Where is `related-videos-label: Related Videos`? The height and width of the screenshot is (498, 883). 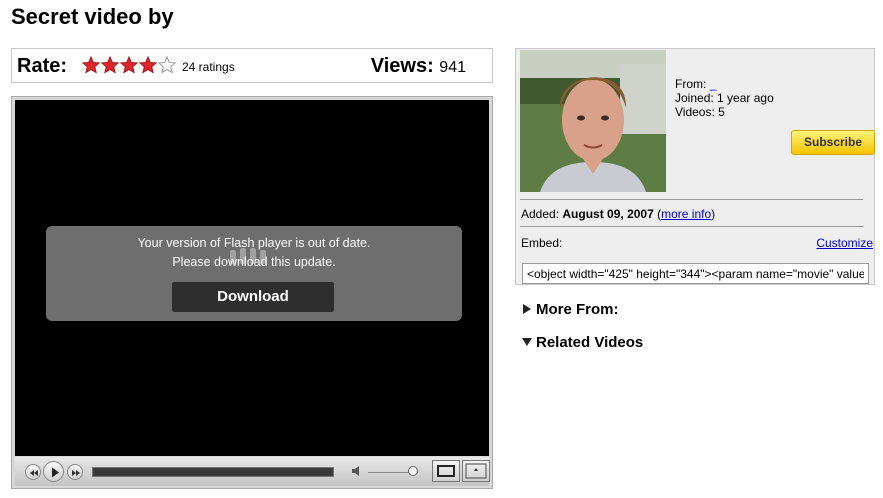
related-videos-label: Related Videos is located at coordinates (590, 342).